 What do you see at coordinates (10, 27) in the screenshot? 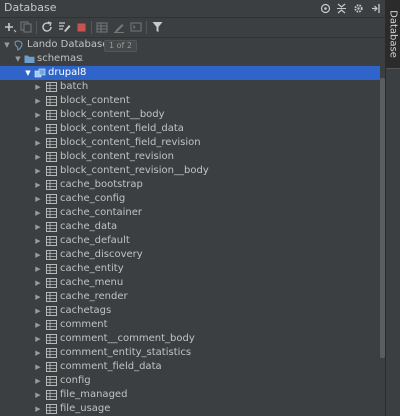
I see `add-icon` at bounding box center [10, 27].